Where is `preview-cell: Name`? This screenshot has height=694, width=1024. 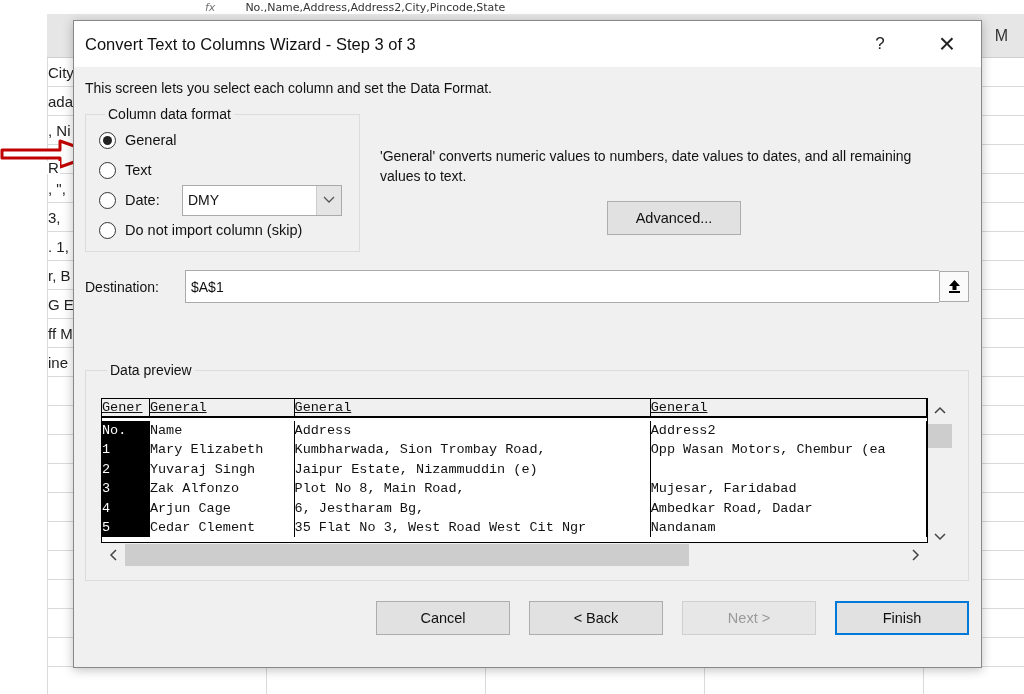
preview-cell: Name is located at coordinates (166, 430).